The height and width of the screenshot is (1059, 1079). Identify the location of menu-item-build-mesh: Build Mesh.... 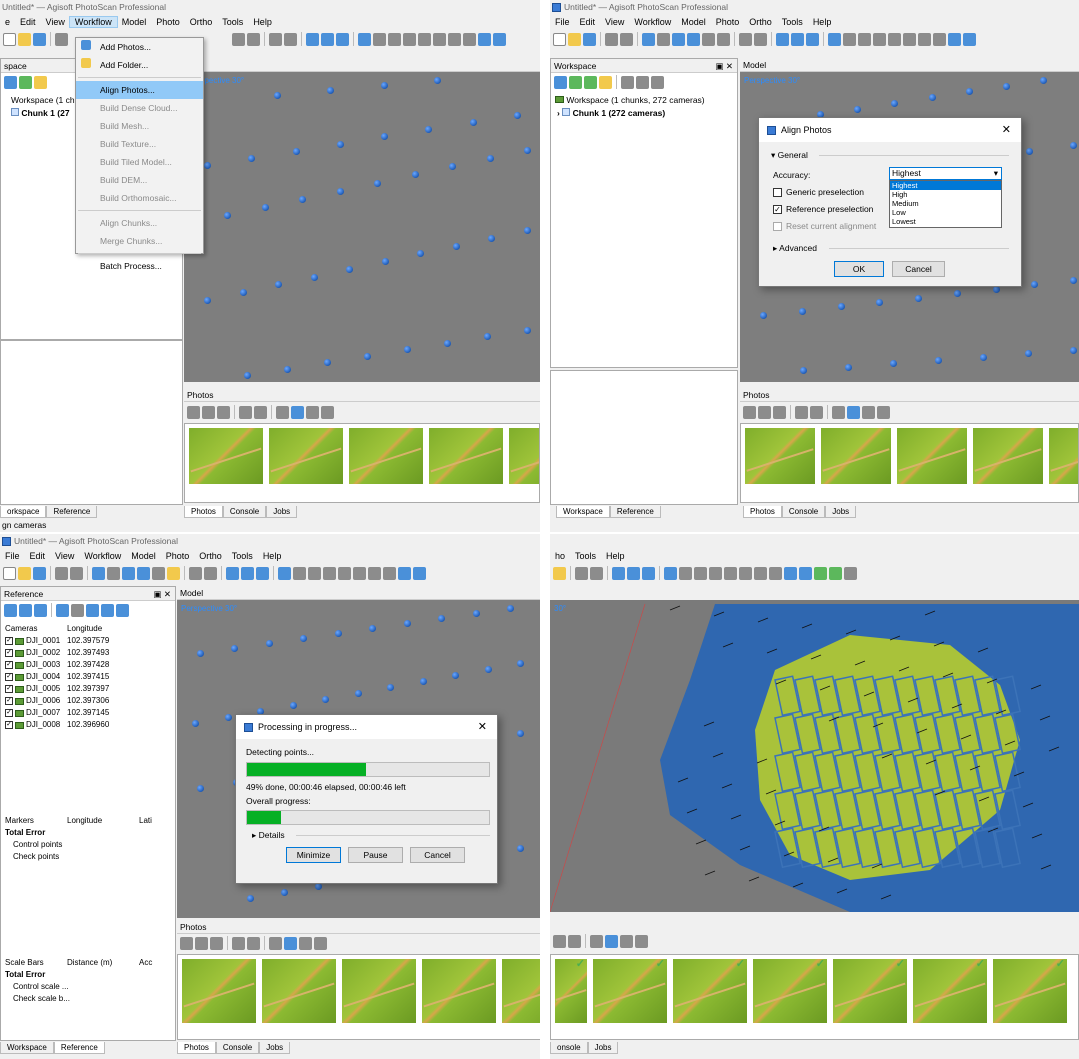
(139, 126).